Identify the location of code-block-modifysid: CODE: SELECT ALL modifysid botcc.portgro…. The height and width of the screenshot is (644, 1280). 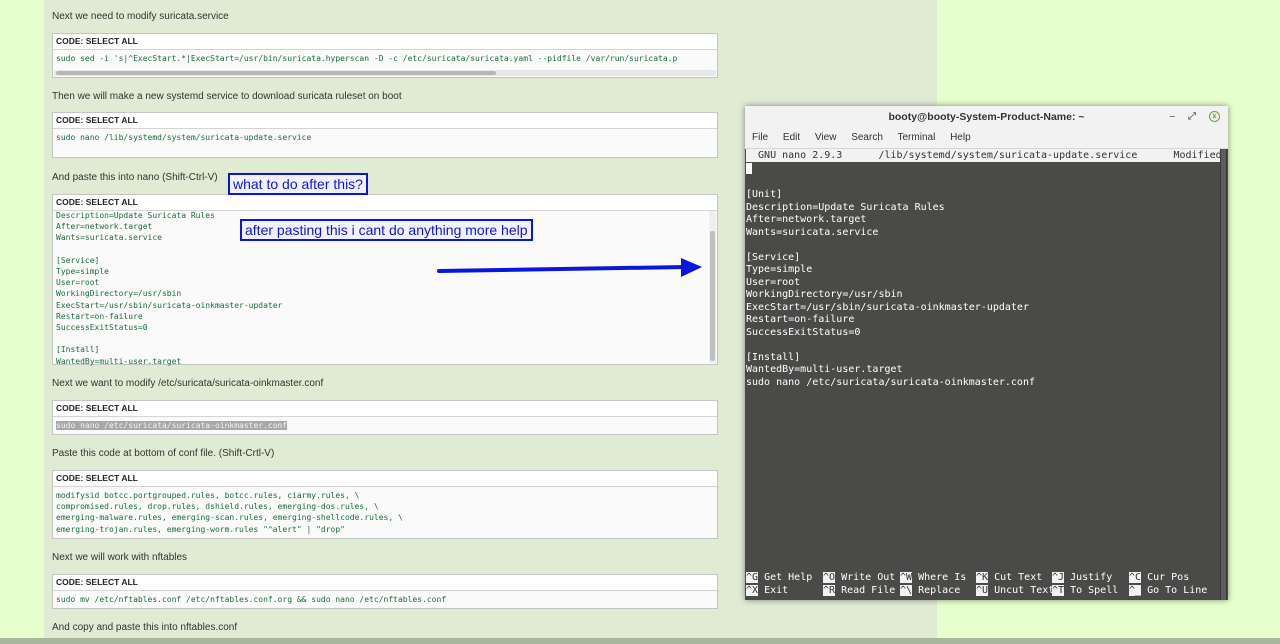
(385, 504).